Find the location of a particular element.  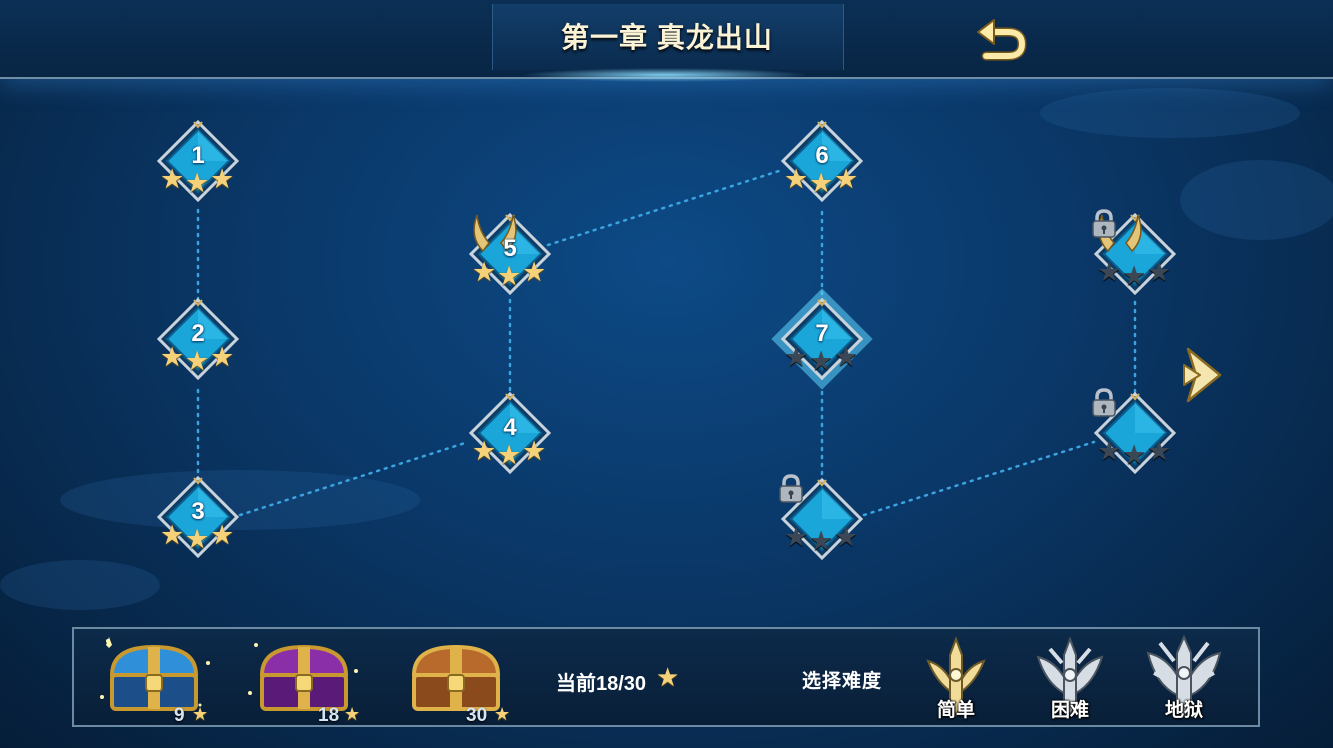

bottom-bar: 9 ★ 18 ★ 30 ★ 当前18/30 ★ 选择难度 简单 困难 地狱 is located at coordinates (666, 677).